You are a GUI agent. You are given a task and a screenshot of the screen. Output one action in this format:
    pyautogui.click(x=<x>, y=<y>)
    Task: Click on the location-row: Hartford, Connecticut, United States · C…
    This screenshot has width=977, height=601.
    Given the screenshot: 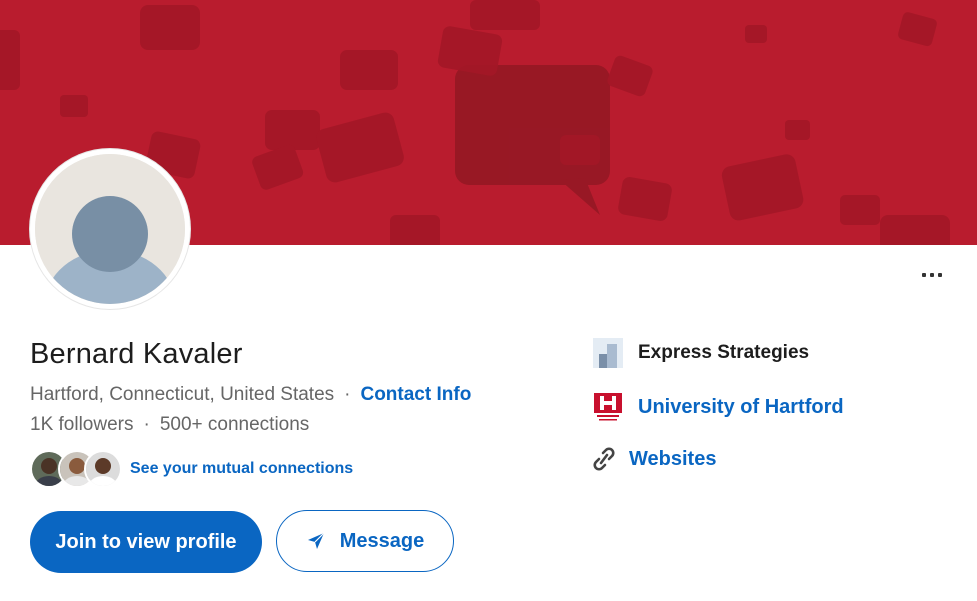 What is the action you would take?
    pyautogui.click(x=250, y=395)
    